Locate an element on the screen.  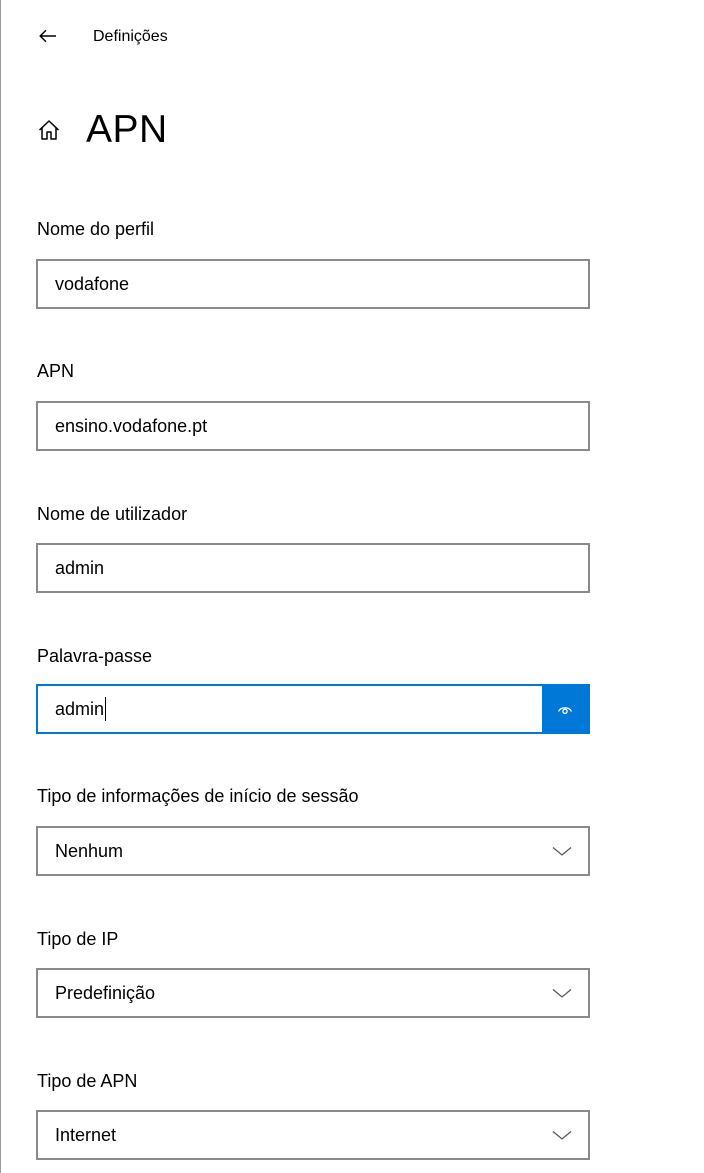
profile-name-label: Nome do perfil is located at coordinates (96, 229).